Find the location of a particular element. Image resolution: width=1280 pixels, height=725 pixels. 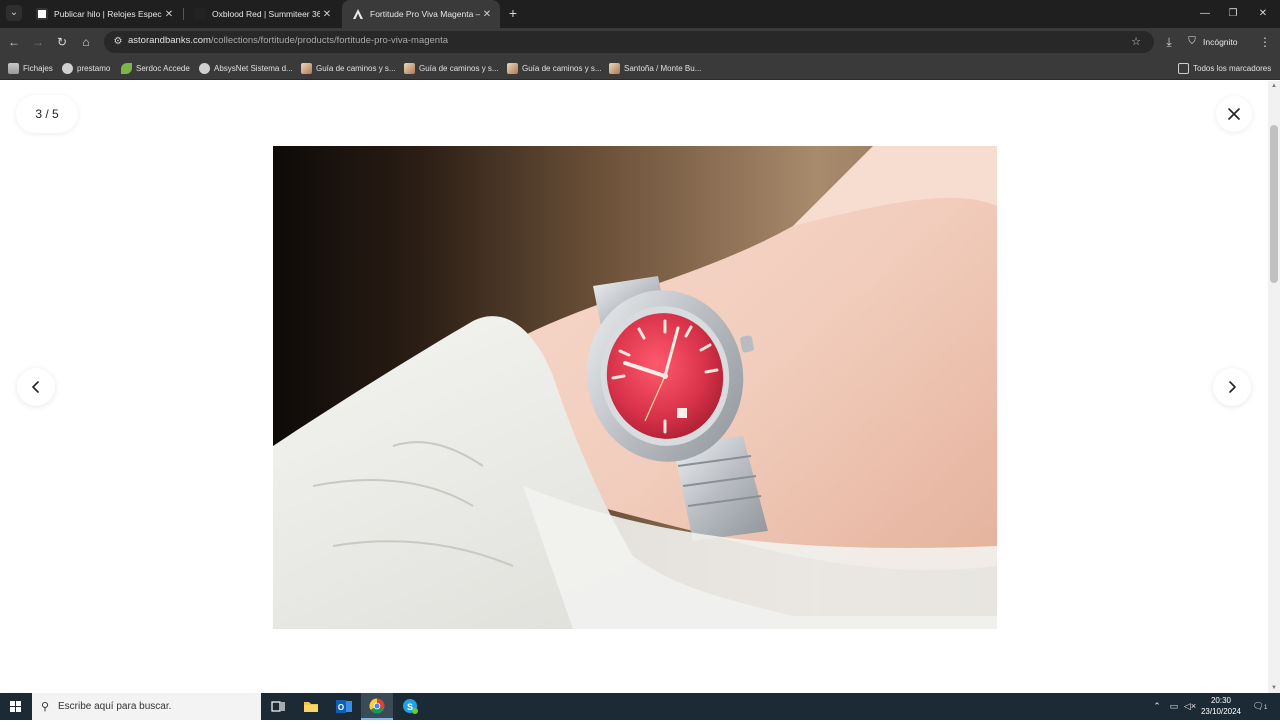

notification-icon: 🗨 is located at coordinates (1258, 706).